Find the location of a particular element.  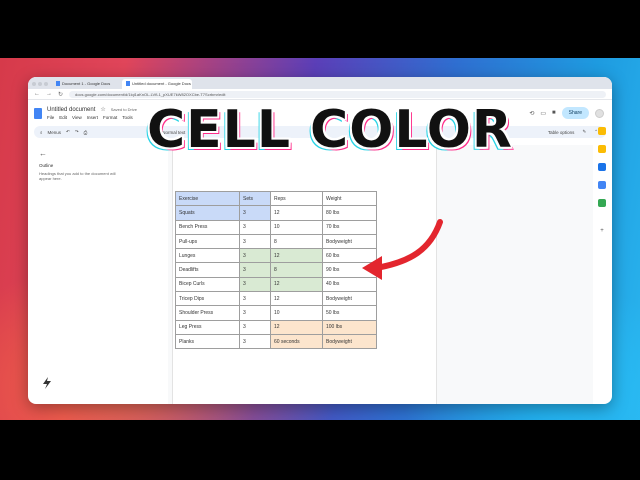

brand-name: AsapGuide is located at coordinates (106, 382).